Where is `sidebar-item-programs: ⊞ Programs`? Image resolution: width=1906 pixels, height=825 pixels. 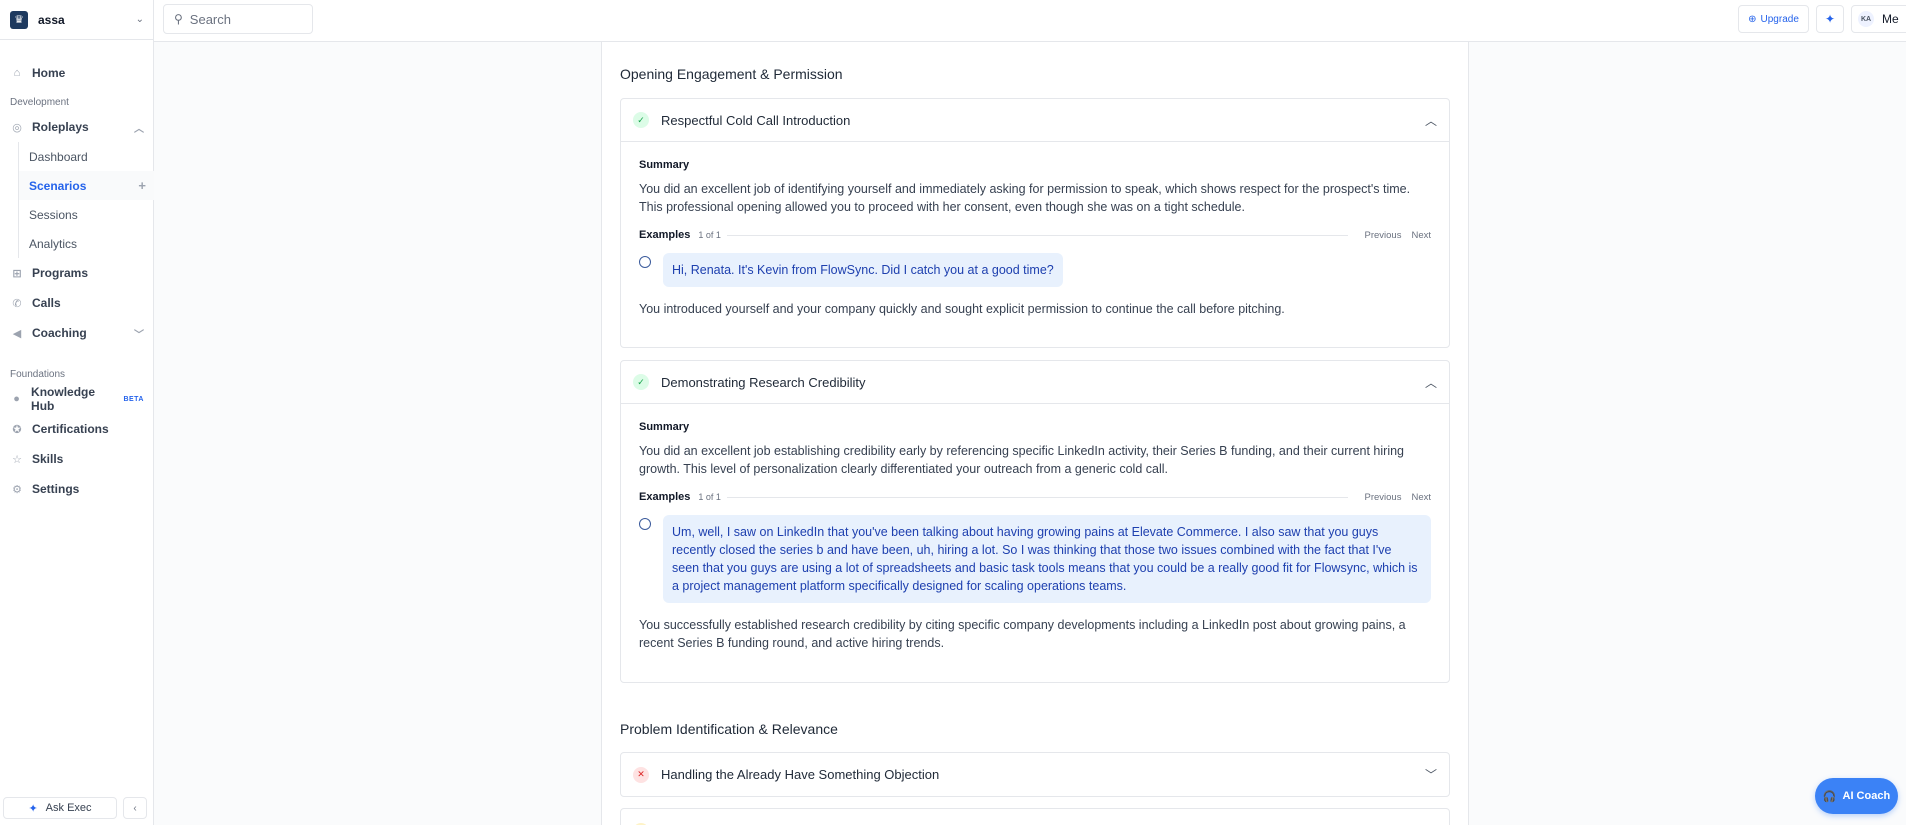
sidebar-item-programs: ⊞ Programs is located at coordinates (77, 273).